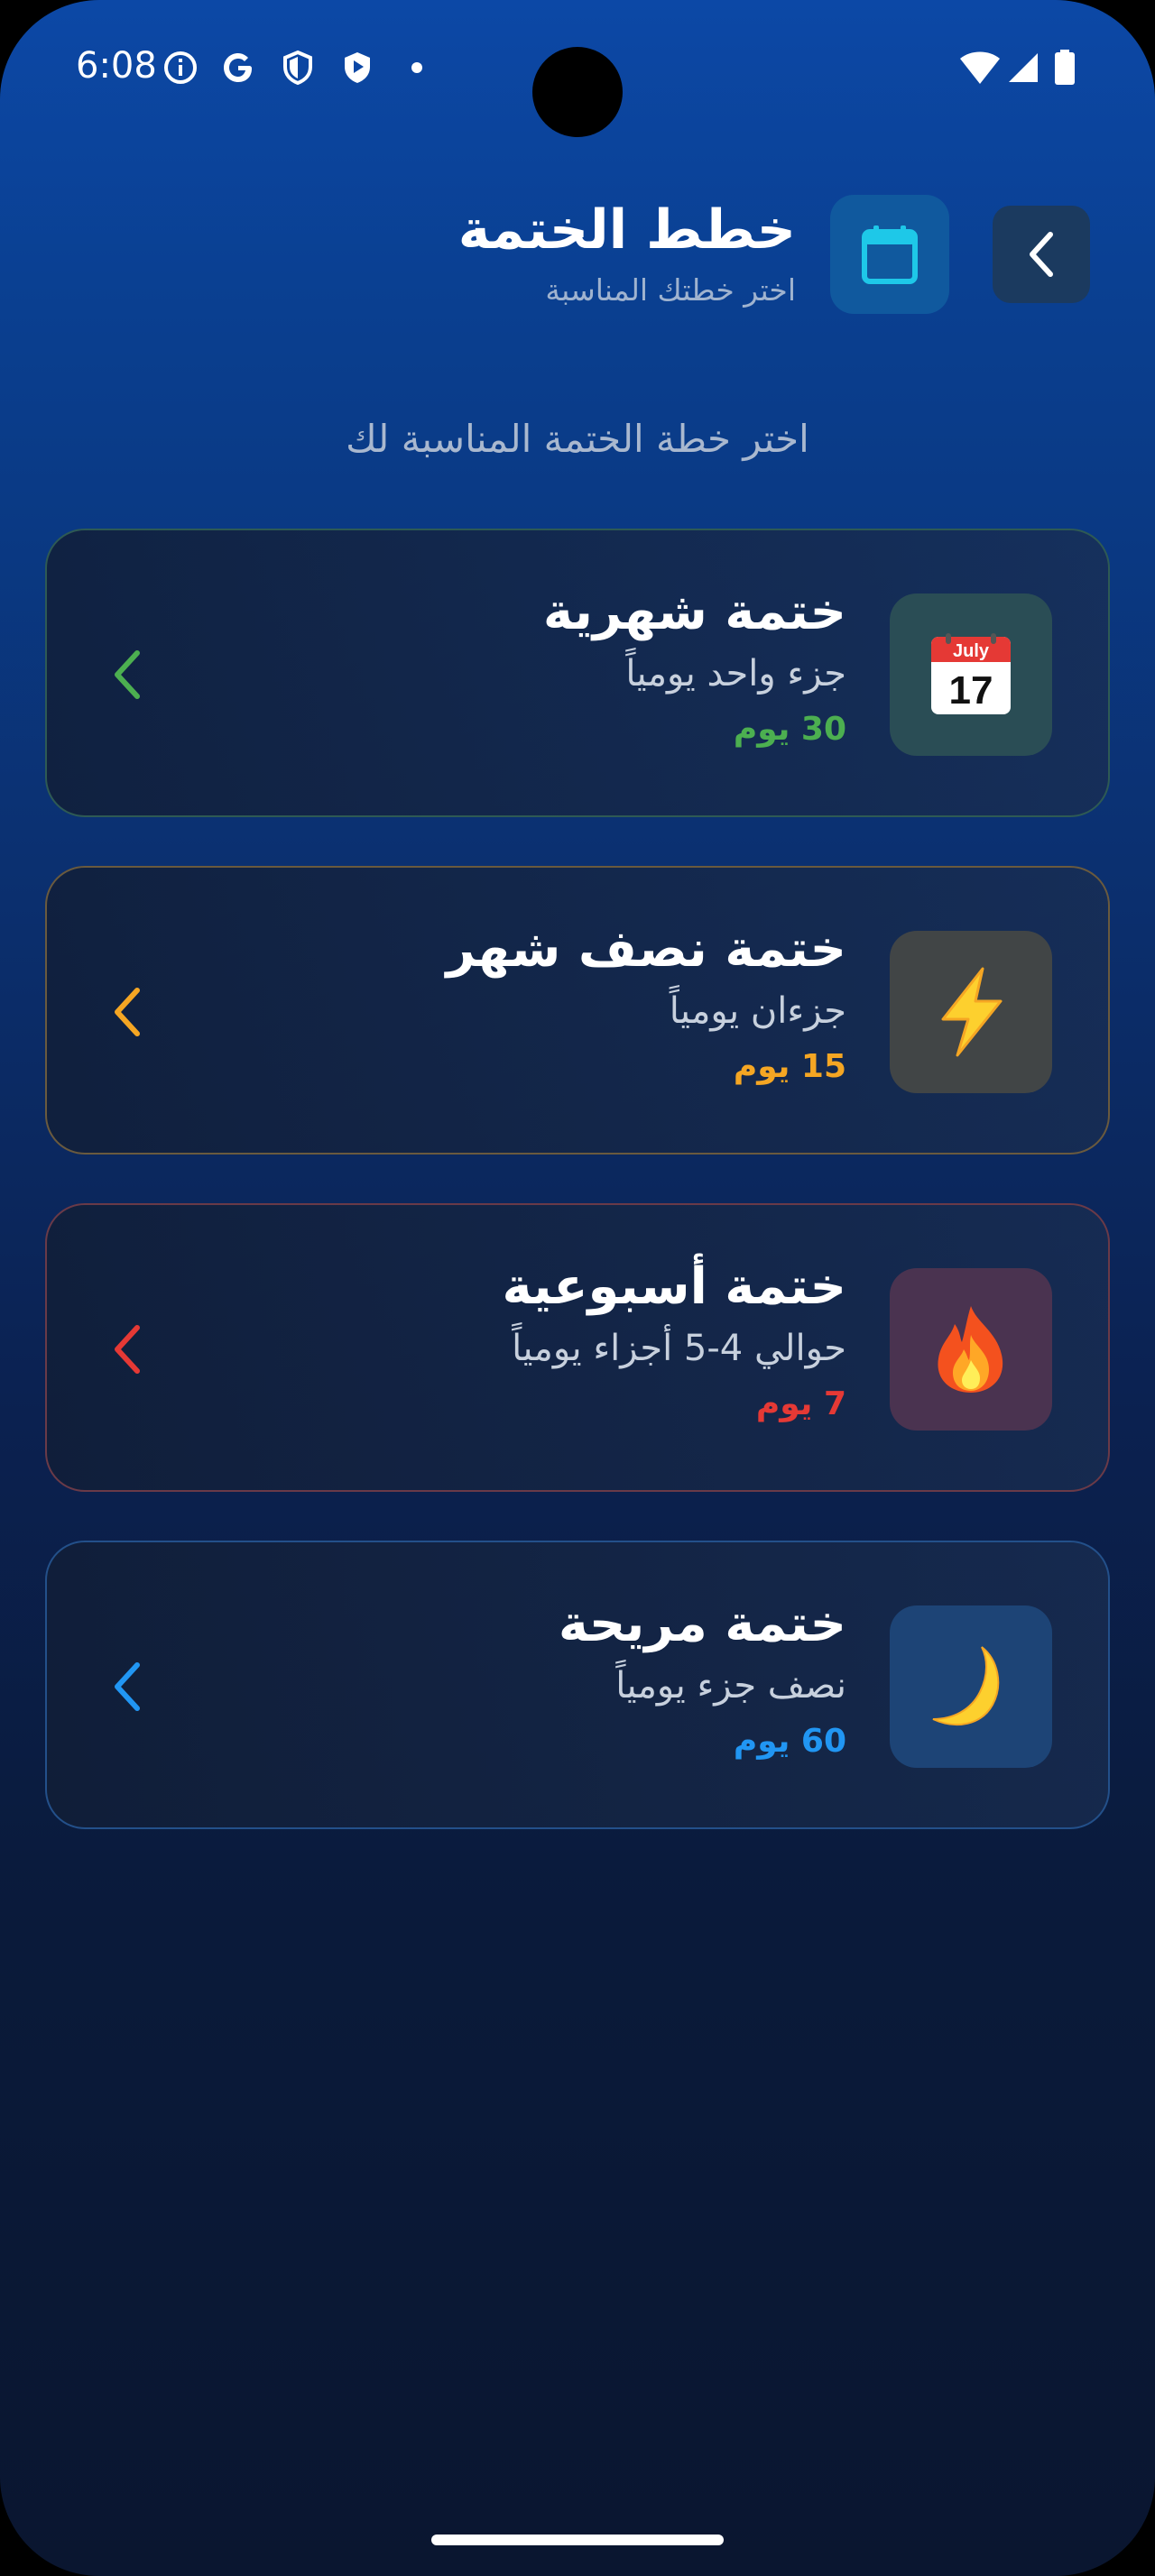 The height and width of the screenshot is (2576, 1155). What do you see at coordinates (789, 730) in the screenshot?
I see `plan-days: 30 يوم` at bounding box center [789, 730].